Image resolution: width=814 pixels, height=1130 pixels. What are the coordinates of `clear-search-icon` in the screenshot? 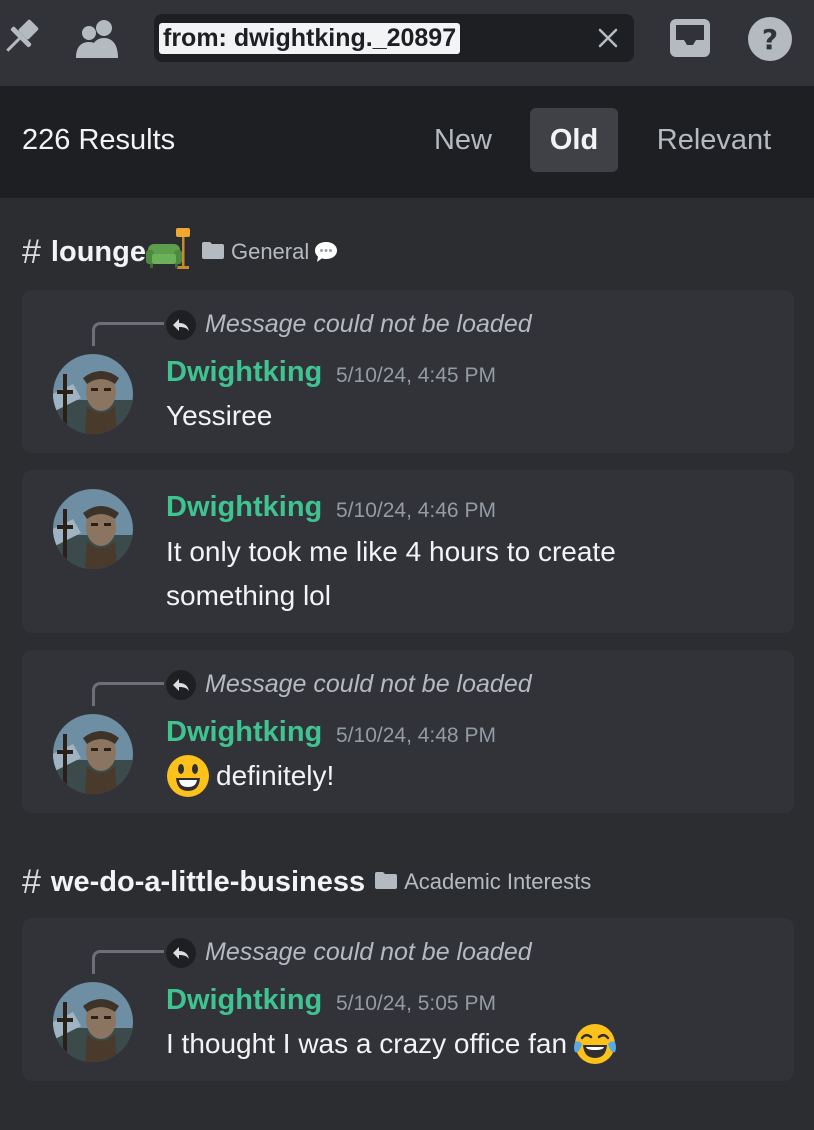 It's located at (608, 38).